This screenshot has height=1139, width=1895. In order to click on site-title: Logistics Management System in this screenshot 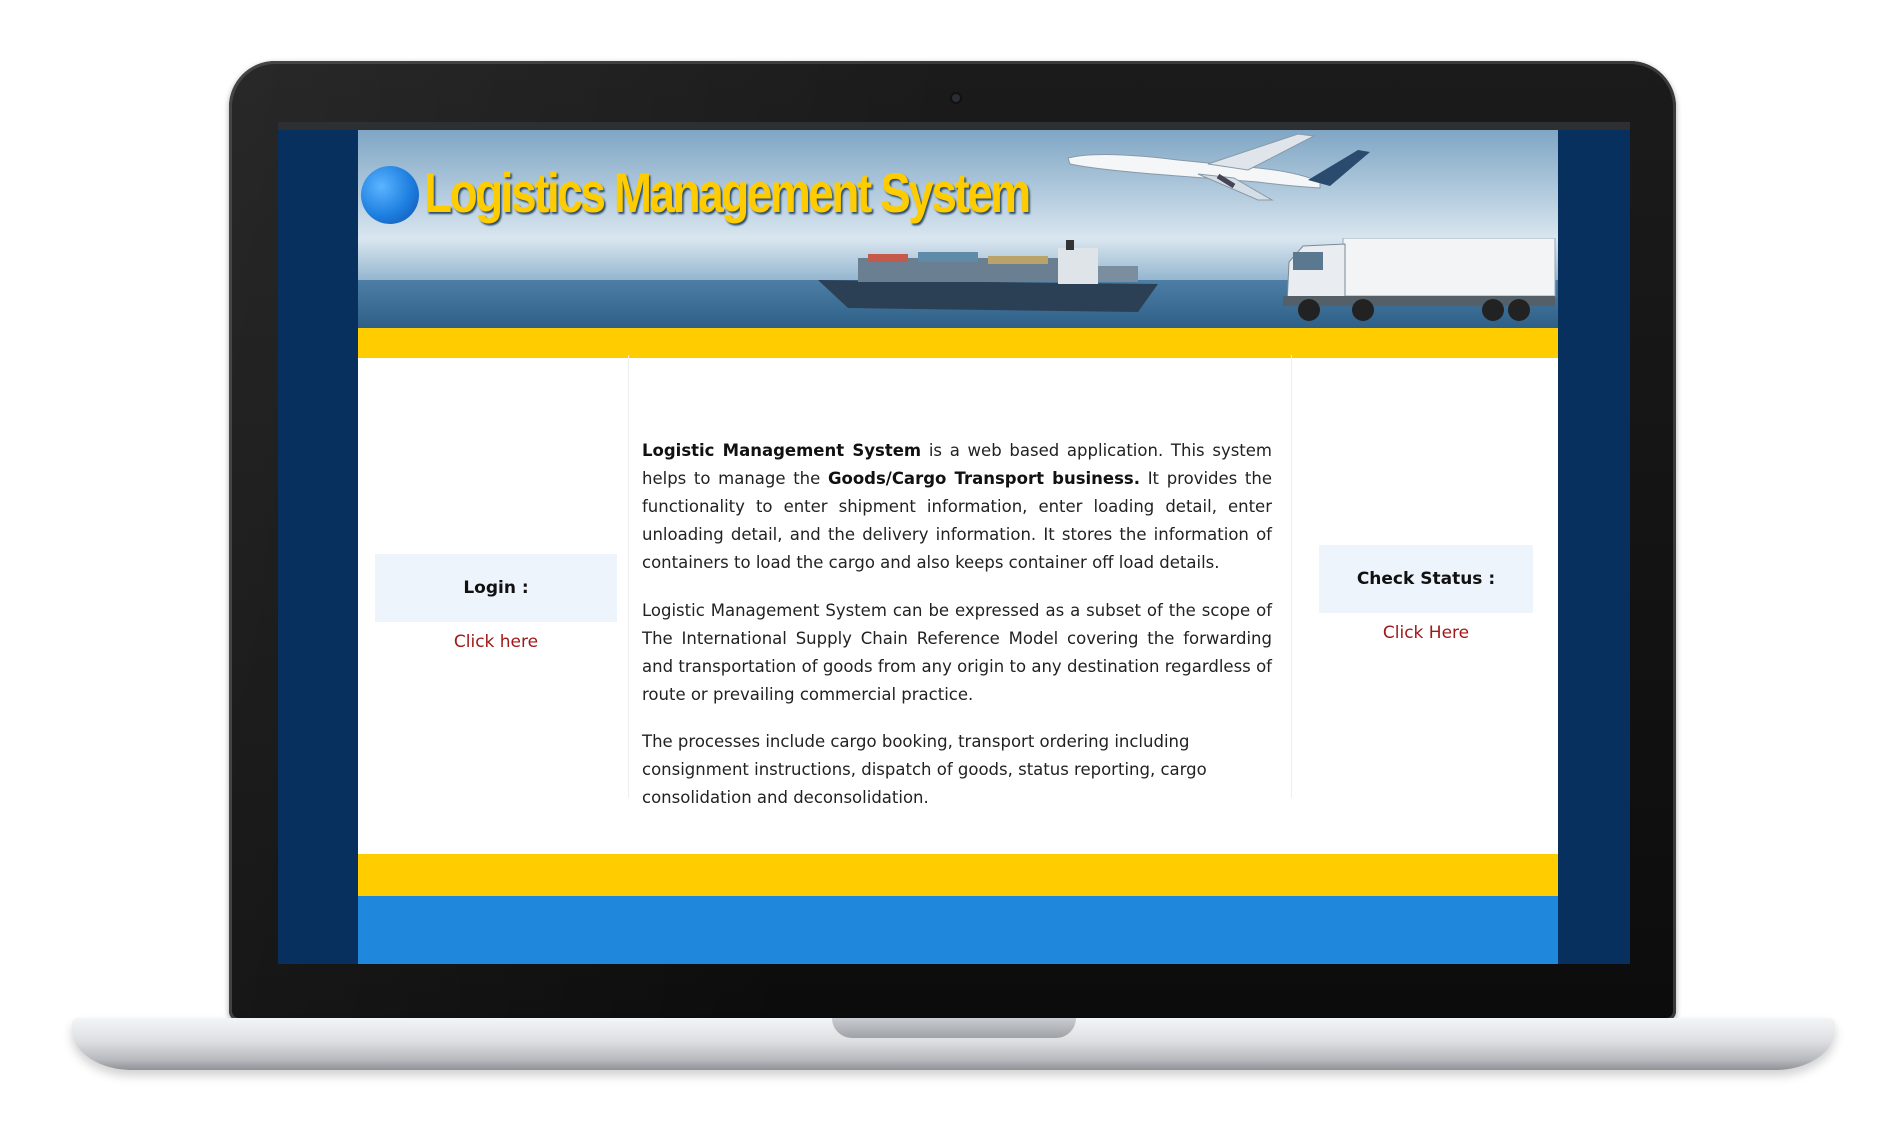, I will do `click(727, 192)`.